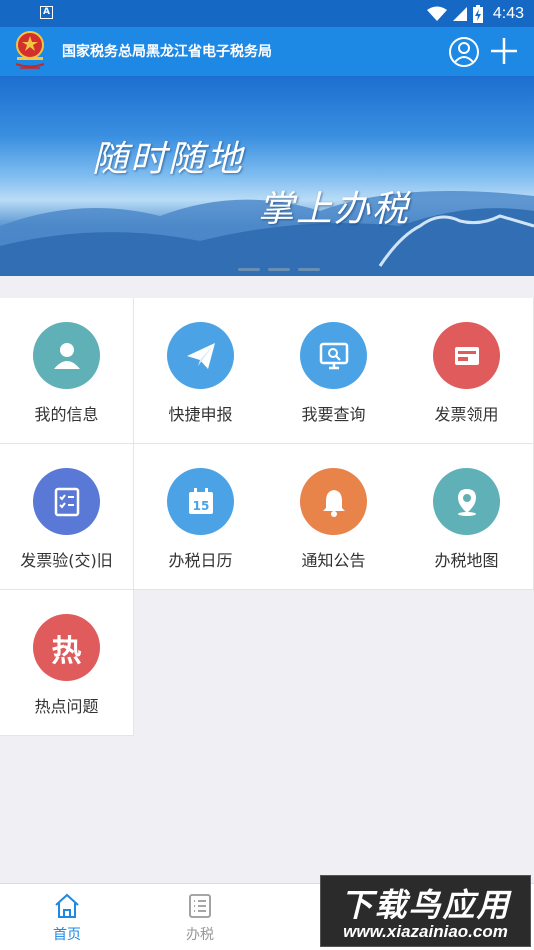 Image resolution: width=534 pixels, height=950 pixels. What do you see at coordinates (466, 501) in the screenshot?
I see `map-pin-icon` at bounding box center [466, 501].